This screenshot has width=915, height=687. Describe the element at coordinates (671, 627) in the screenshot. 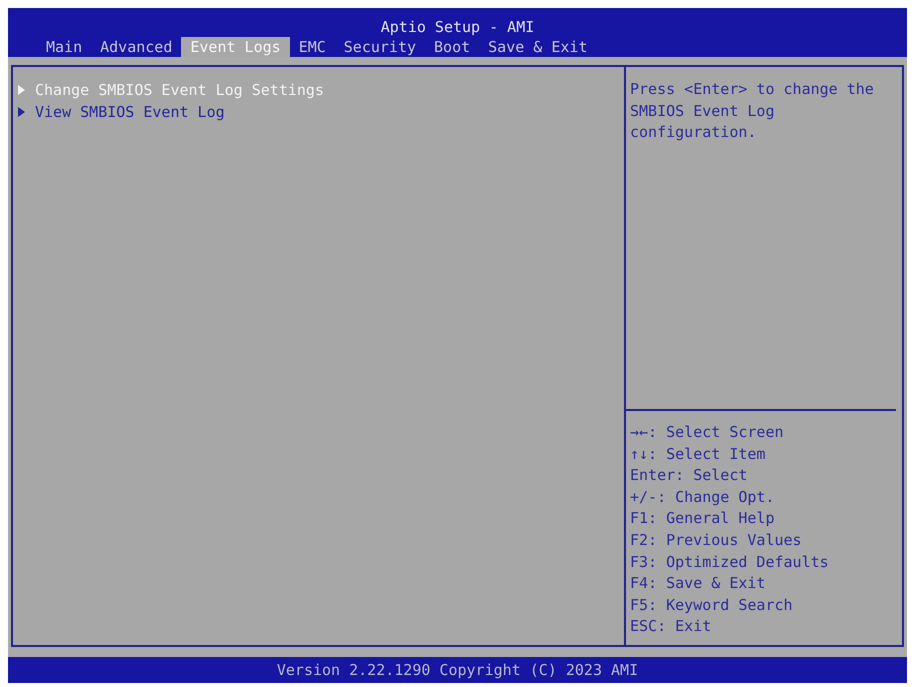

I see `key-hint: ESC: Exit` at that location.